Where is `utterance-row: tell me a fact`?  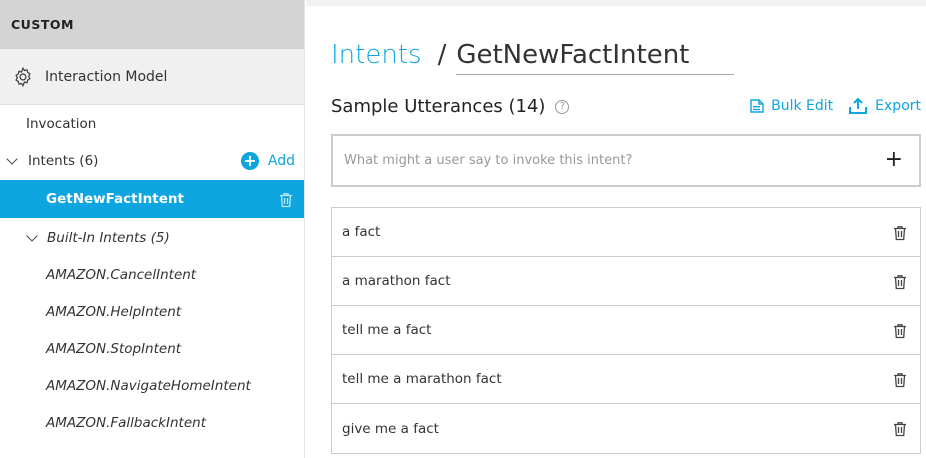
utterance-row: tell me a fact is located at coordinates (626, 330).